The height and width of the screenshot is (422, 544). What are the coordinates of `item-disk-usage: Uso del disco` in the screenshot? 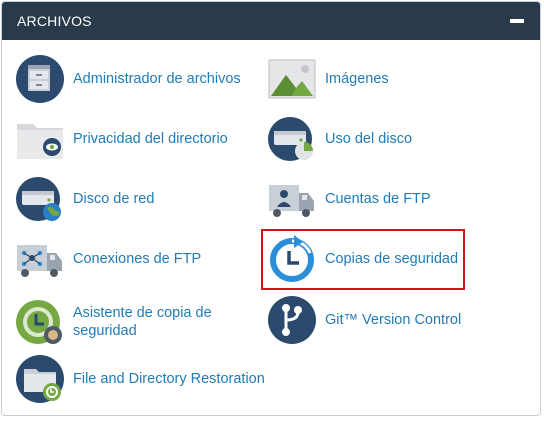 It's located at (340, 139).